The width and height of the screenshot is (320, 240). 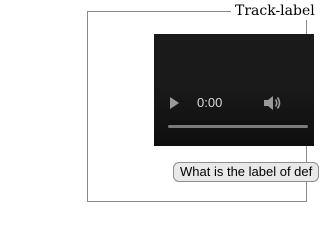 What do you see at coordinates (238, 126) in the screenshot?
I see `seek-slider` at bounding box center [238, 126].